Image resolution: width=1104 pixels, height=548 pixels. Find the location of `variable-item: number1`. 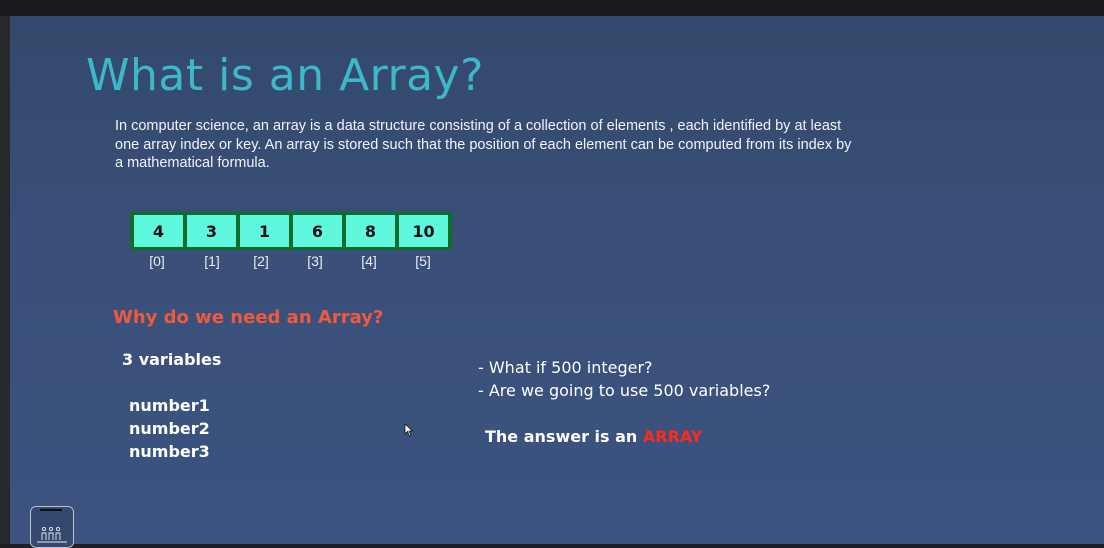

variable-item: number1 is located at coordinates (169, 405).